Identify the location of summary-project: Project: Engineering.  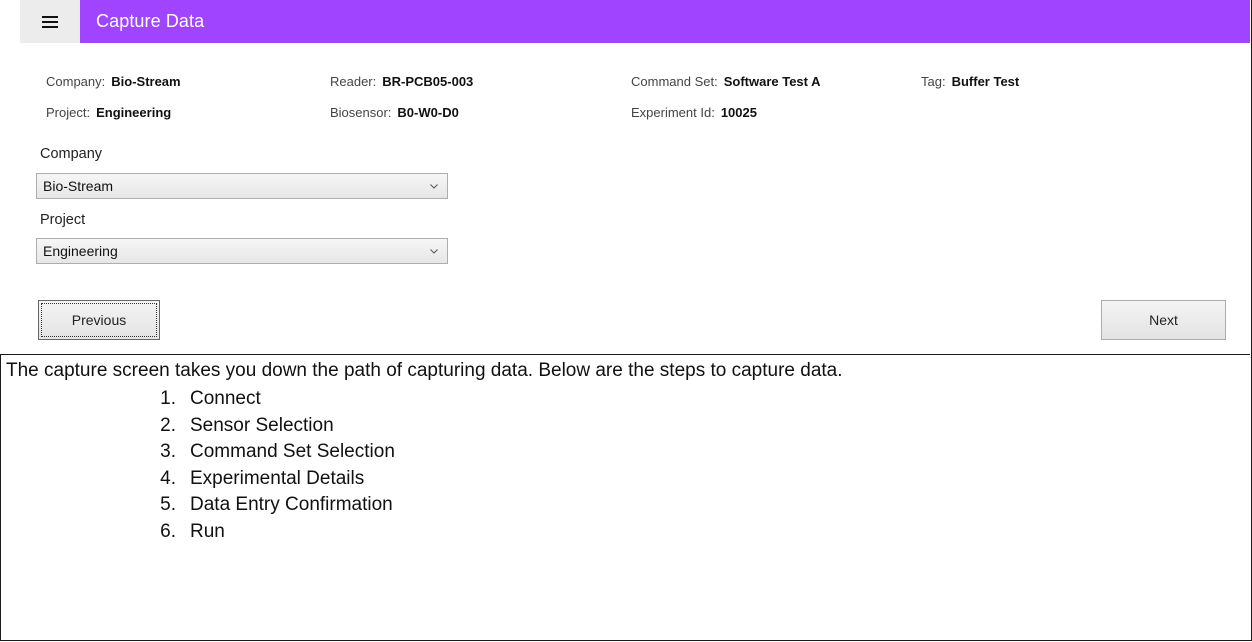
(108, 112).